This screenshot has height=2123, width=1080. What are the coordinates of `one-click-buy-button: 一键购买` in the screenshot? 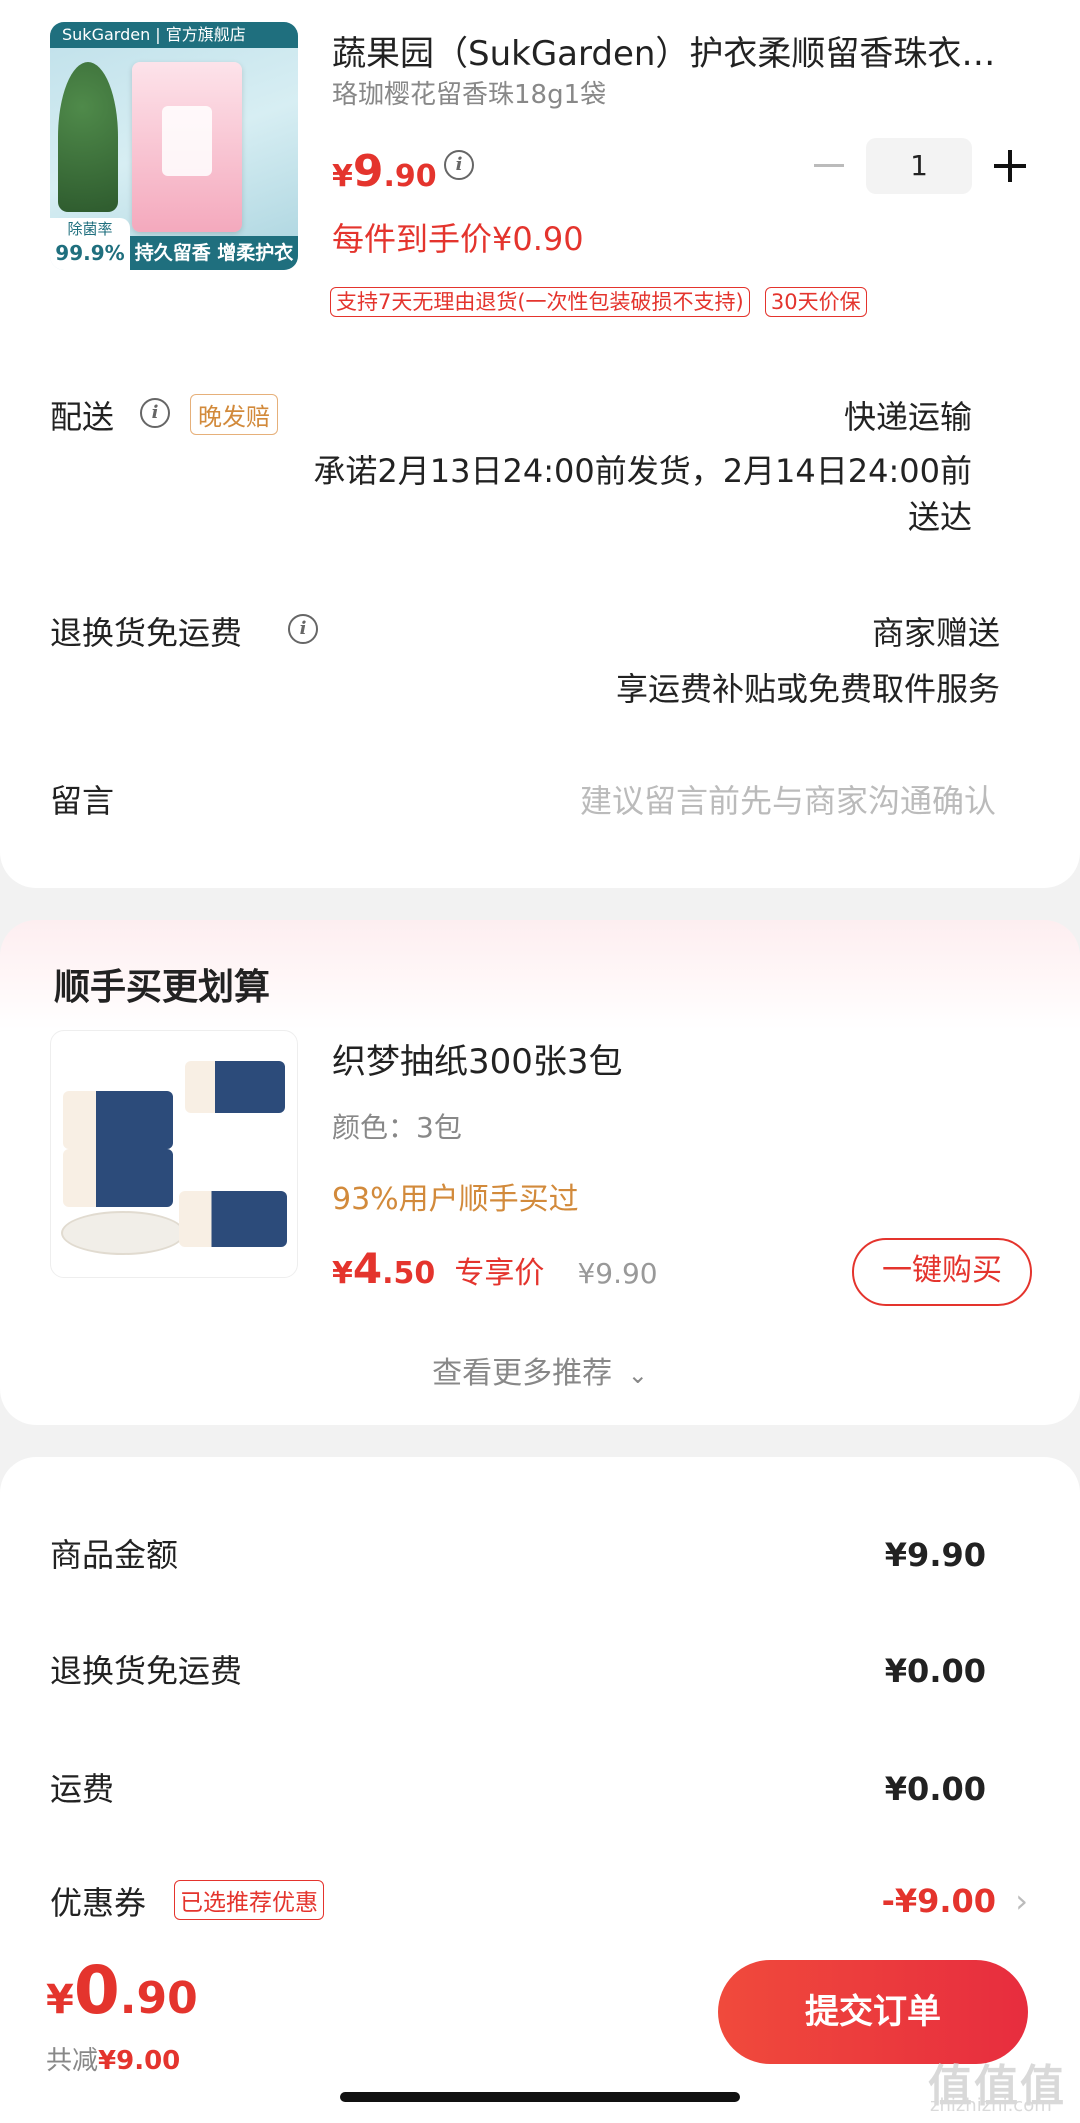 It's located at (942, 1272).